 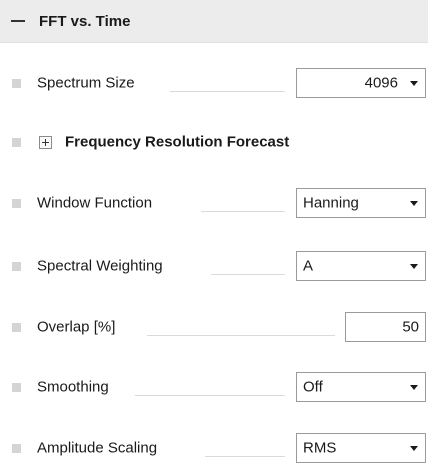 I want to click on window-function-value: Hanning, so click(x=331, y=203).